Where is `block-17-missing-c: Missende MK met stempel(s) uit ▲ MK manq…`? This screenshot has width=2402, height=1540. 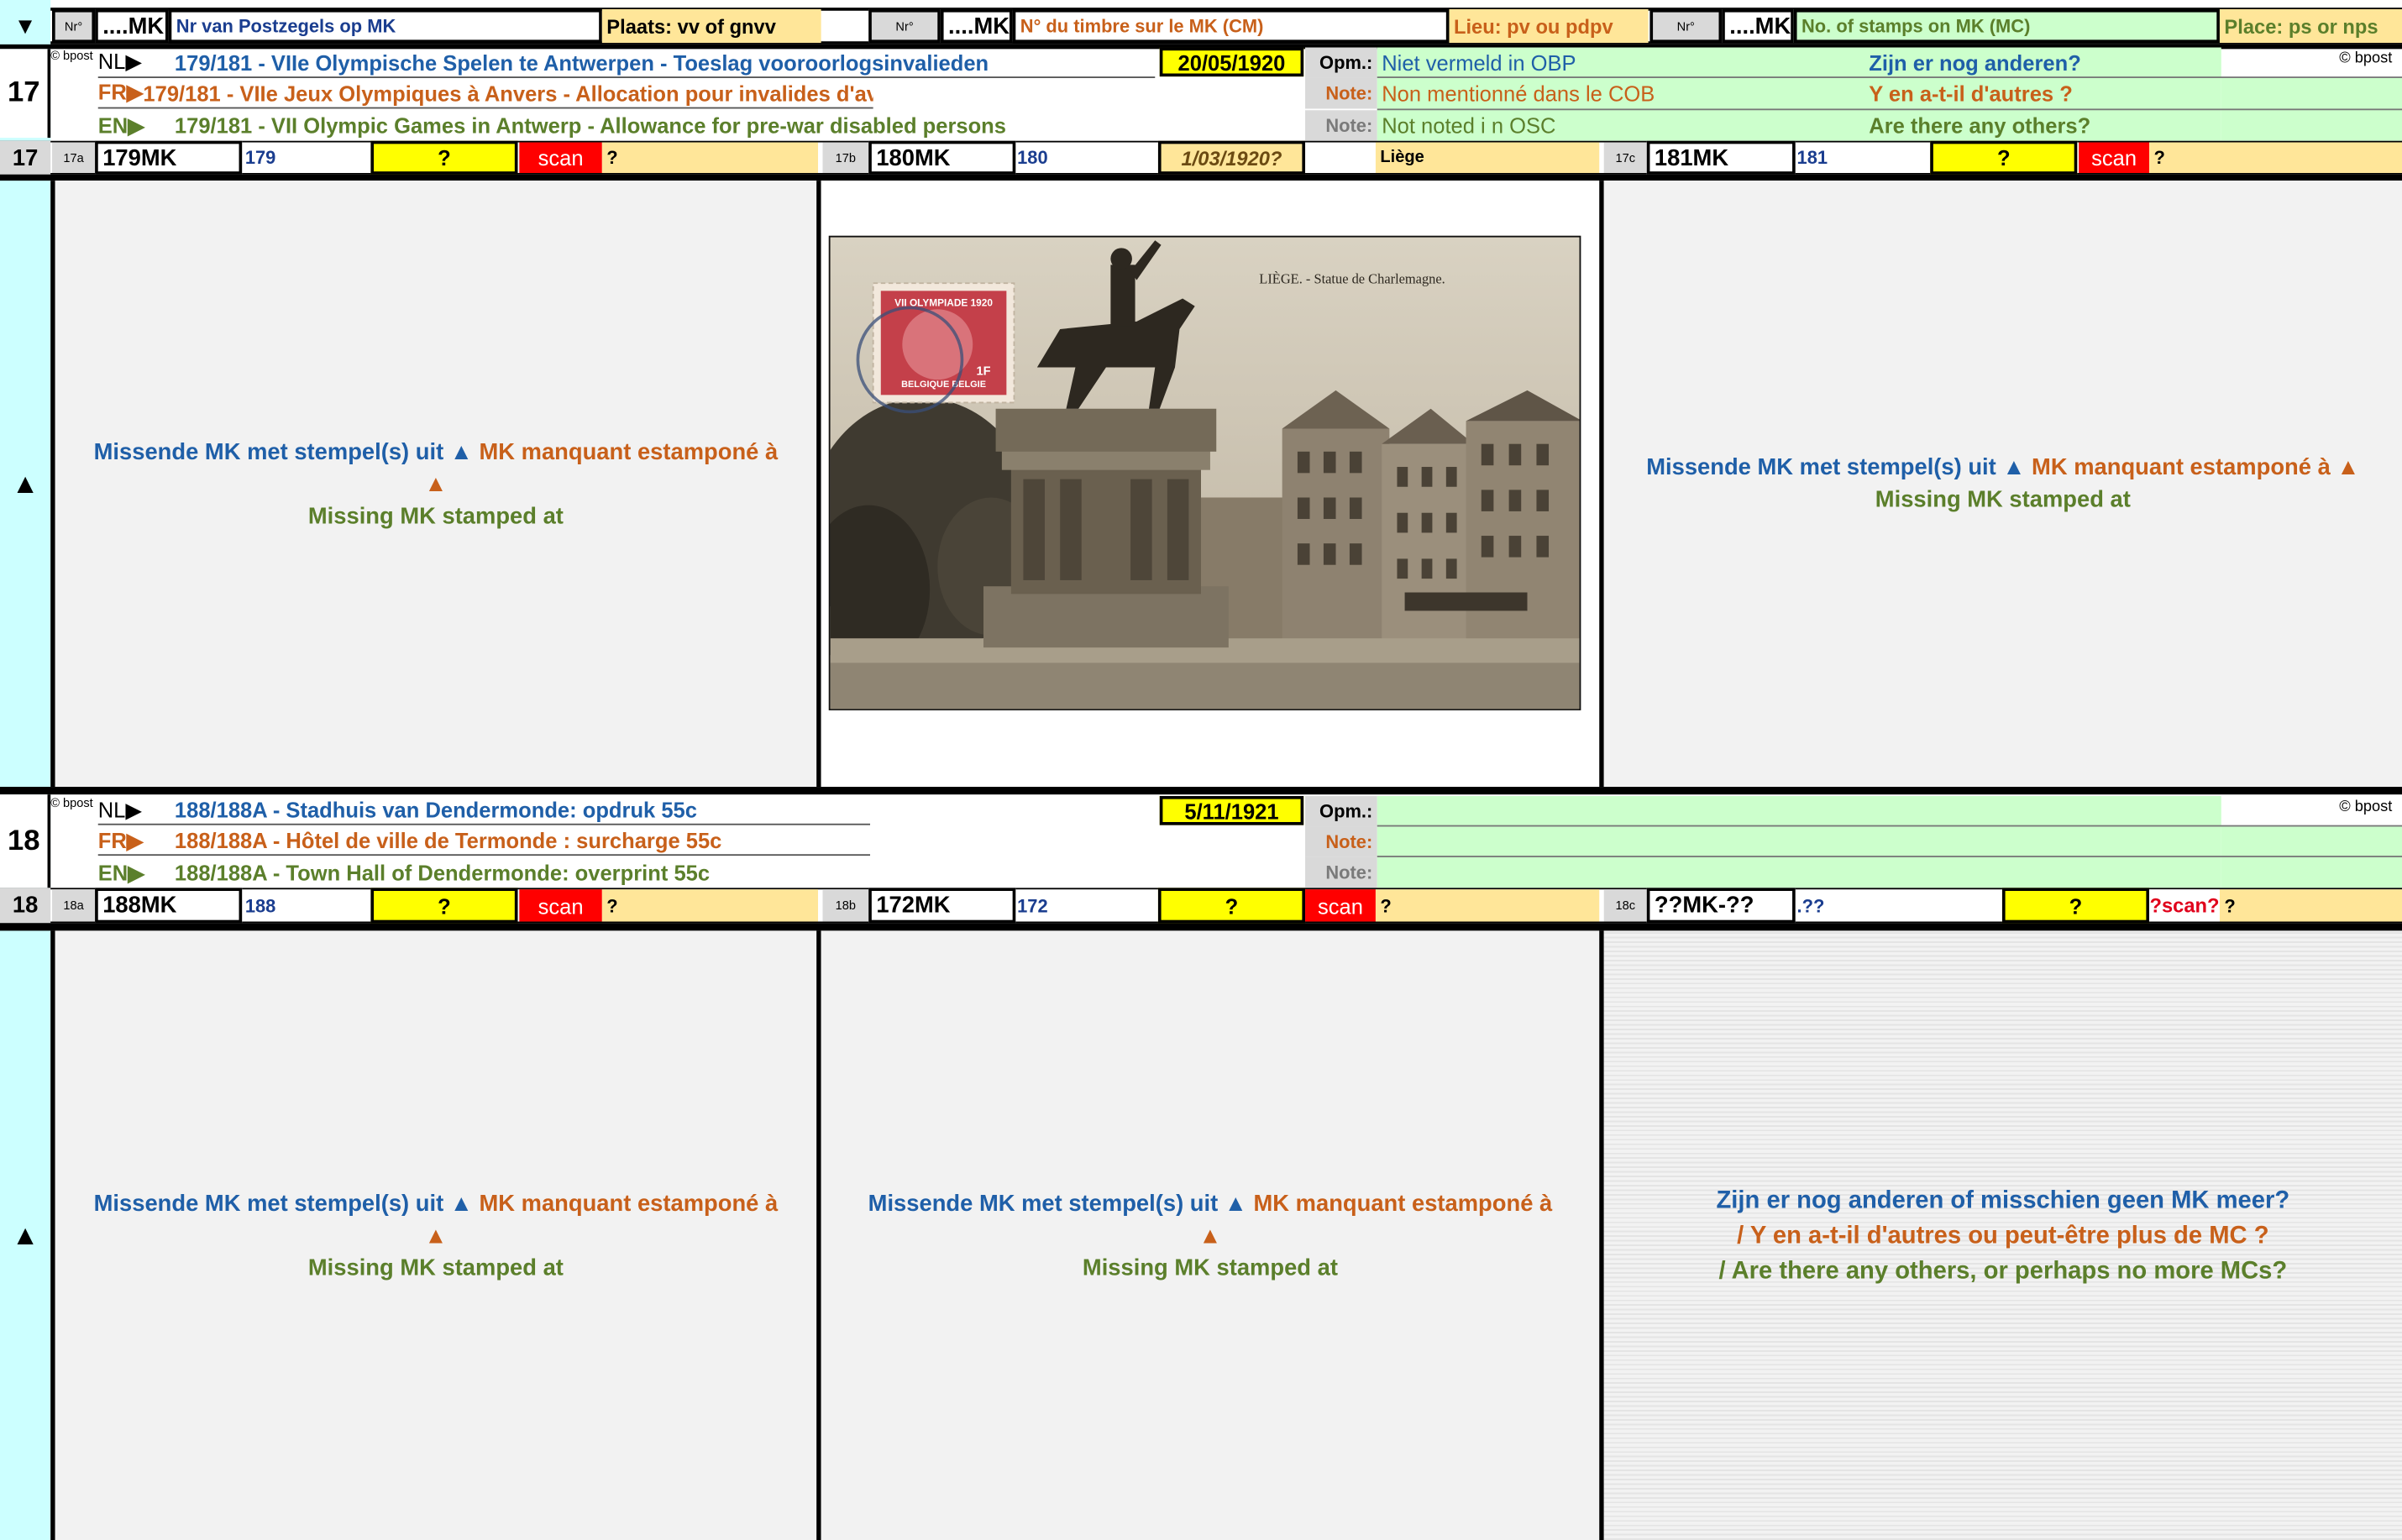
block-17-missing-c: Missende MK met stempel(s) uit ▲ MK manq… is located at coordinates (2002, 484).